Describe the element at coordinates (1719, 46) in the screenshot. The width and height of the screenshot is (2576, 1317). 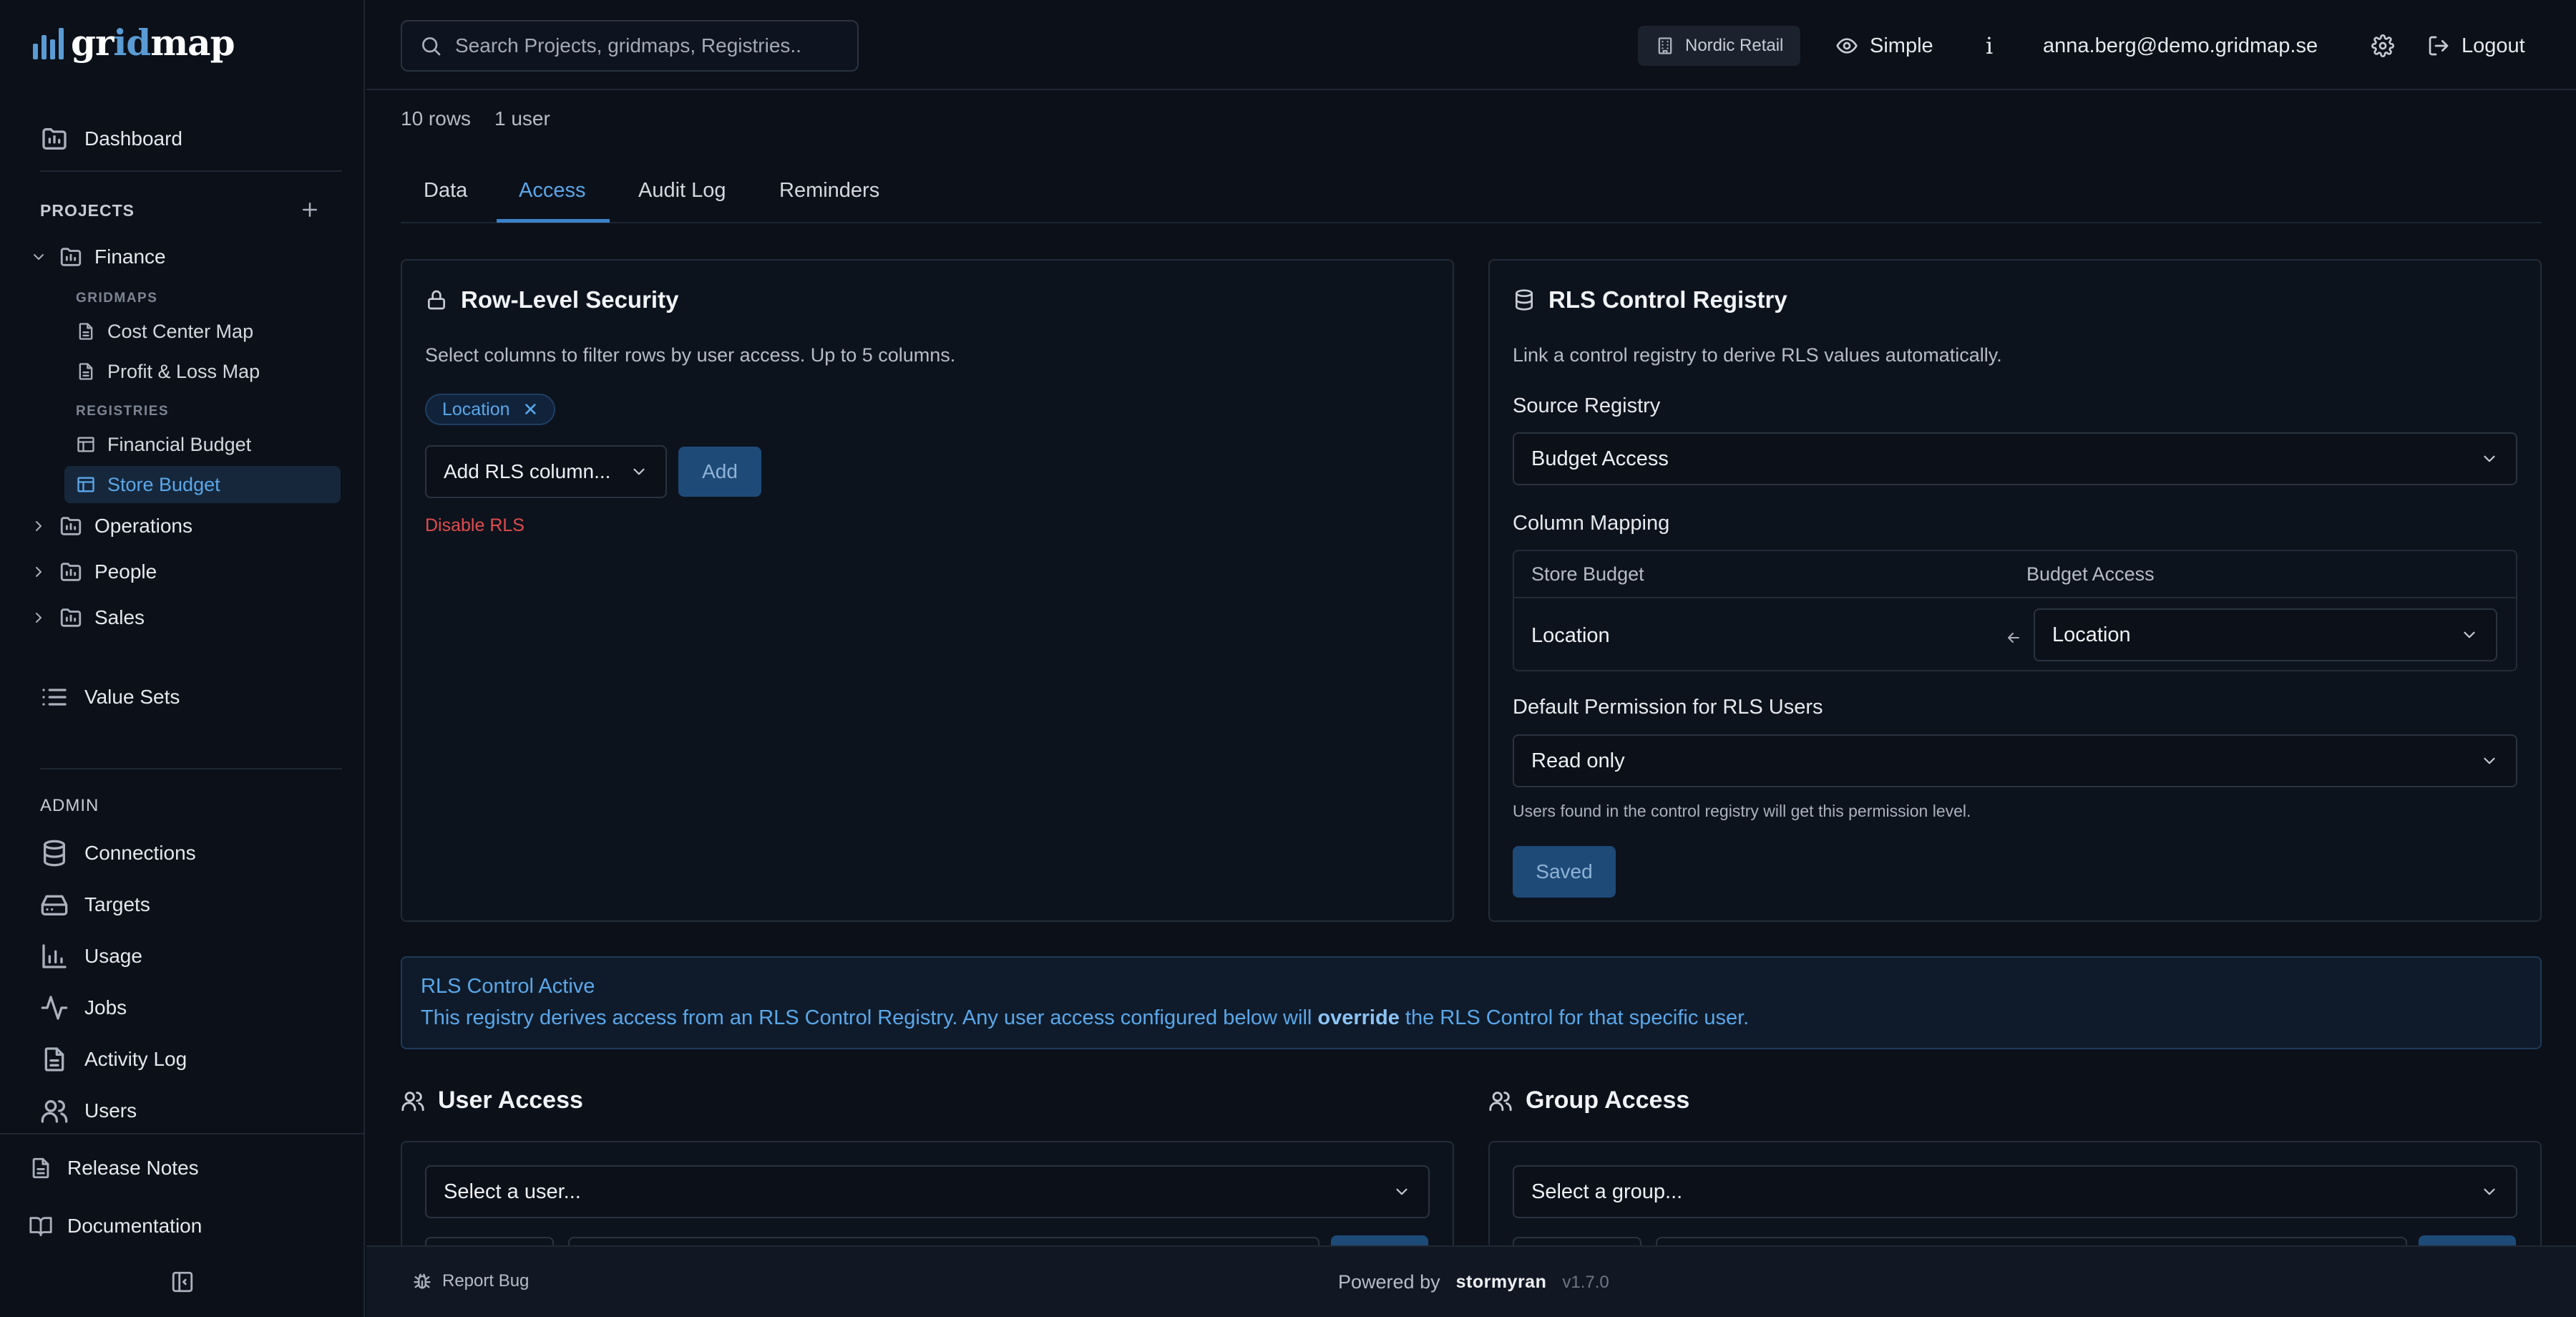
I see `org-badge: Nordic Retail` at that location.